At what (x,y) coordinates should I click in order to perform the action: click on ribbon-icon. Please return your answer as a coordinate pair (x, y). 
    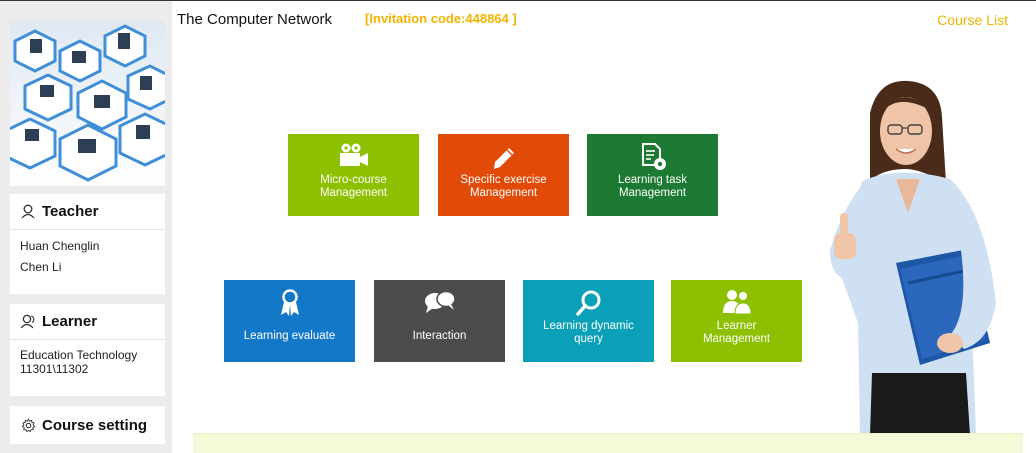
    Looking at the image, I should click on (290, 303).